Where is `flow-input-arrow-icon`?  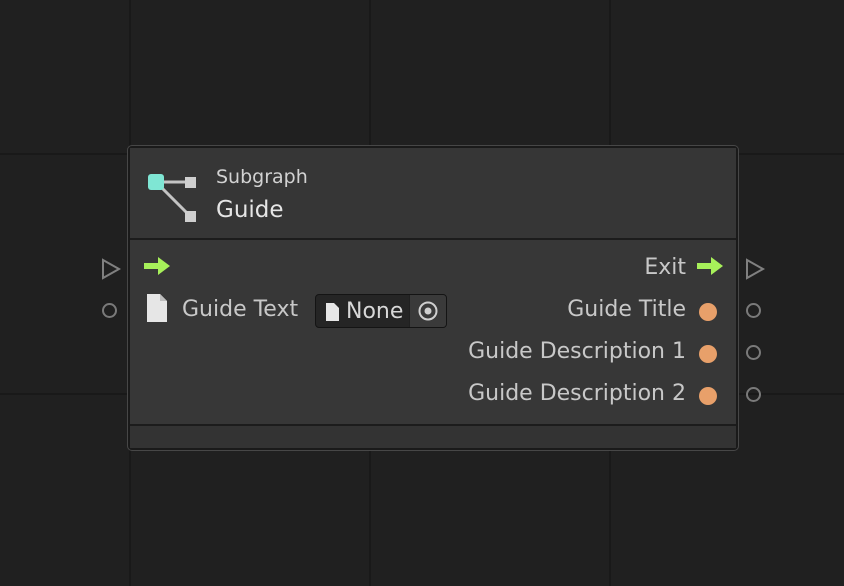
flow-input-arrow-icon is located at coordinates (157, 266).